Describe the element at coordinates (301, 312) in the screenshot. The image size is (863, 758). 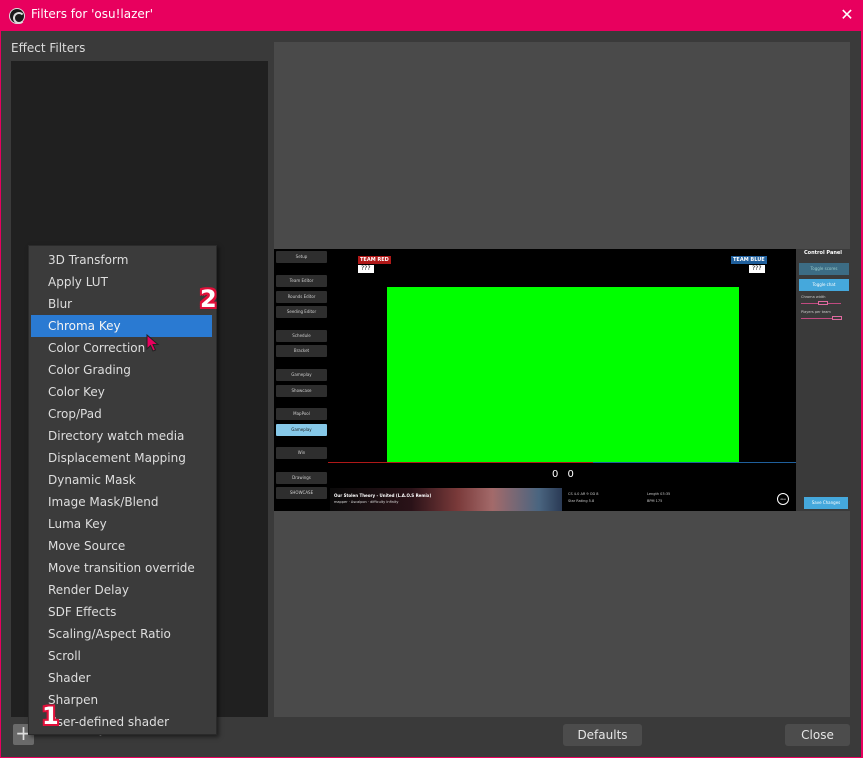
I see `preview-nav-button: Seeding Editor` at that location.